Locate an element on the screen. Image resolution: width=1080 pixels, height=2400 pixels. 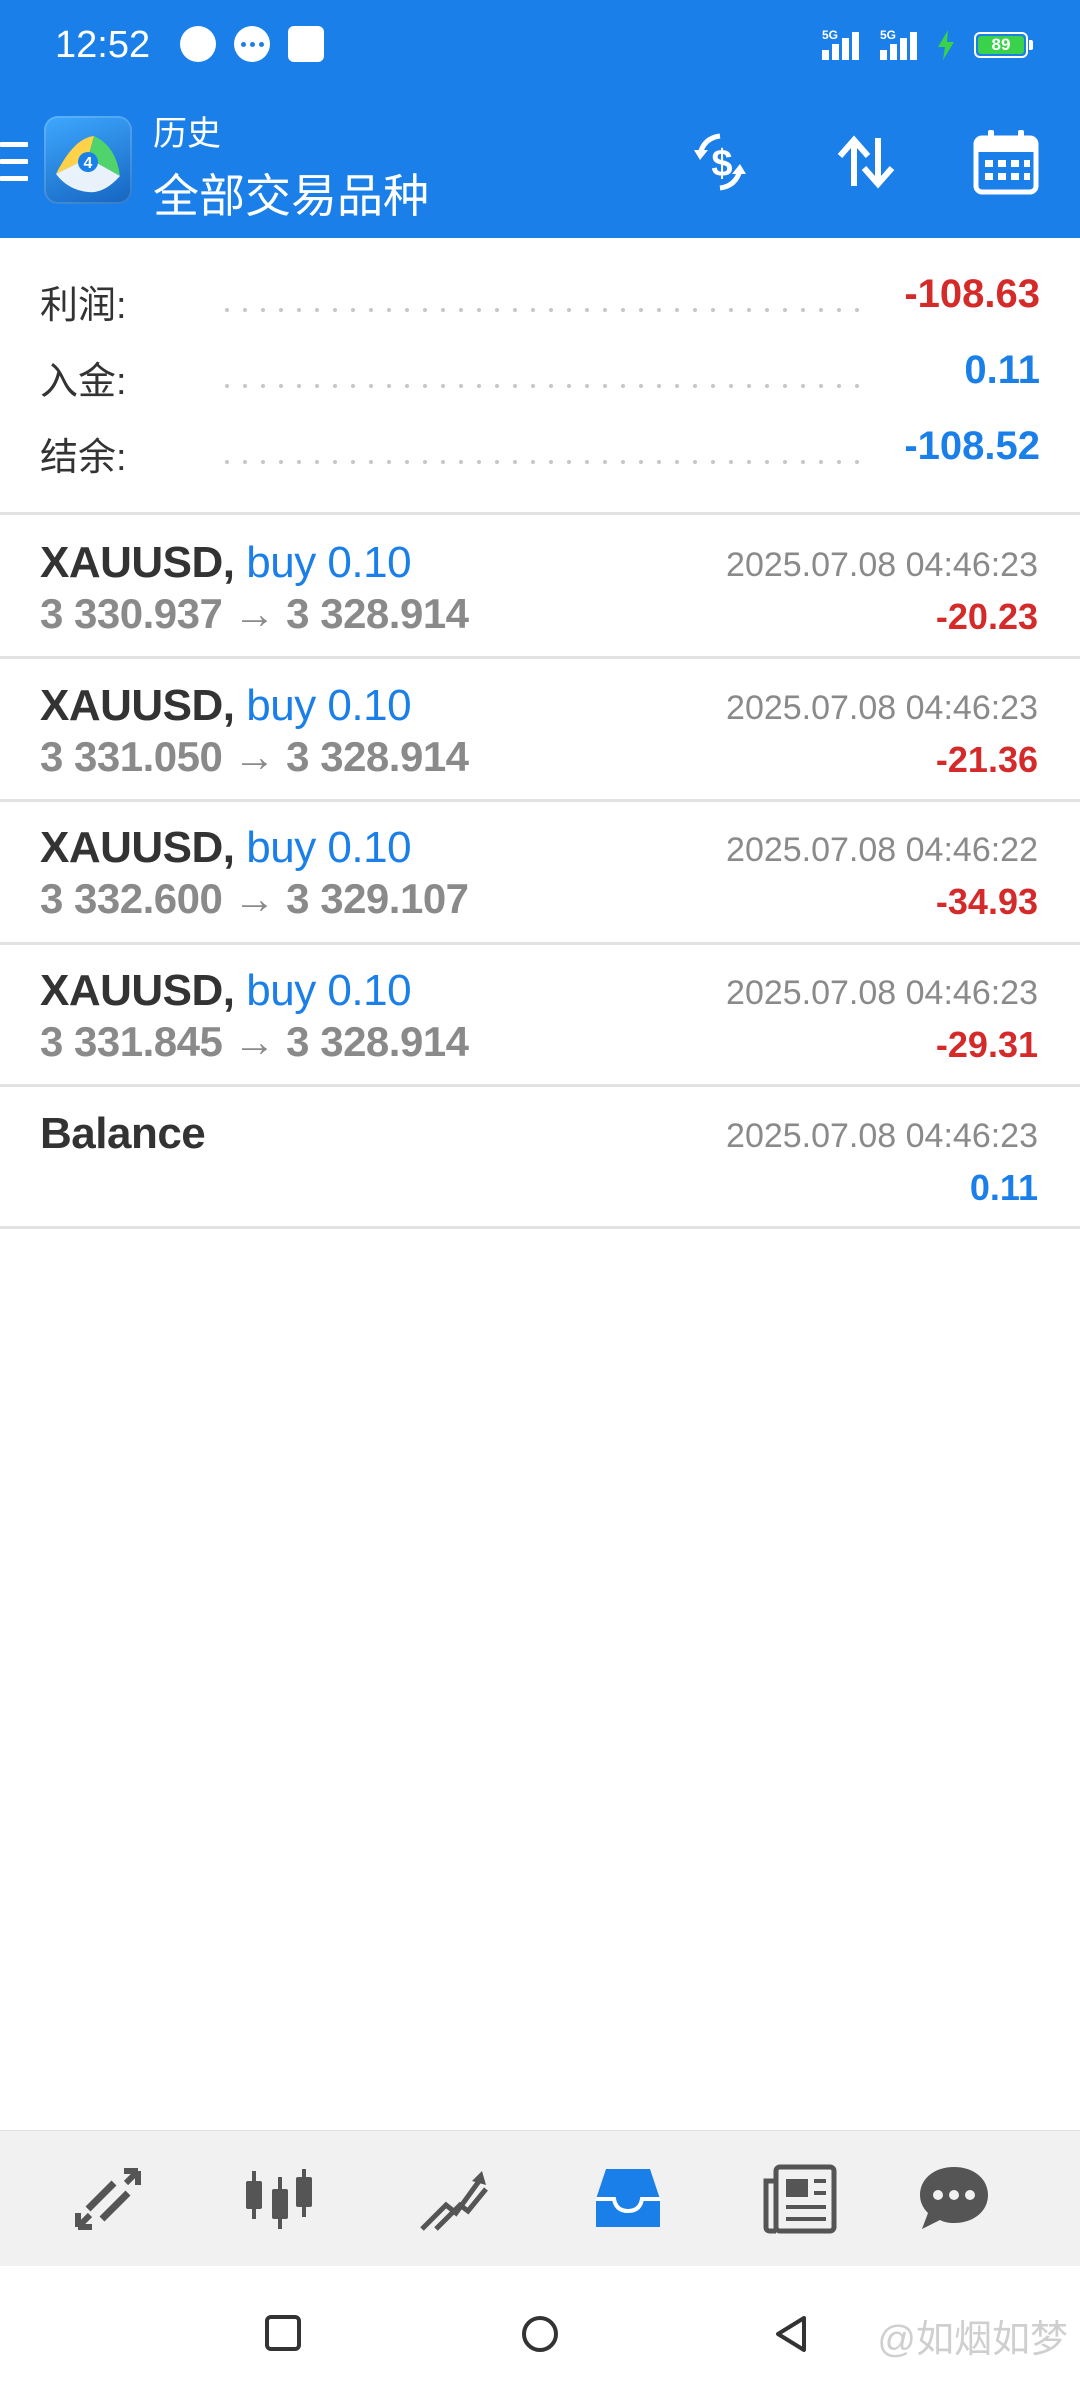
deposit-value: 0.11 is located at coordinates (1002, 370).